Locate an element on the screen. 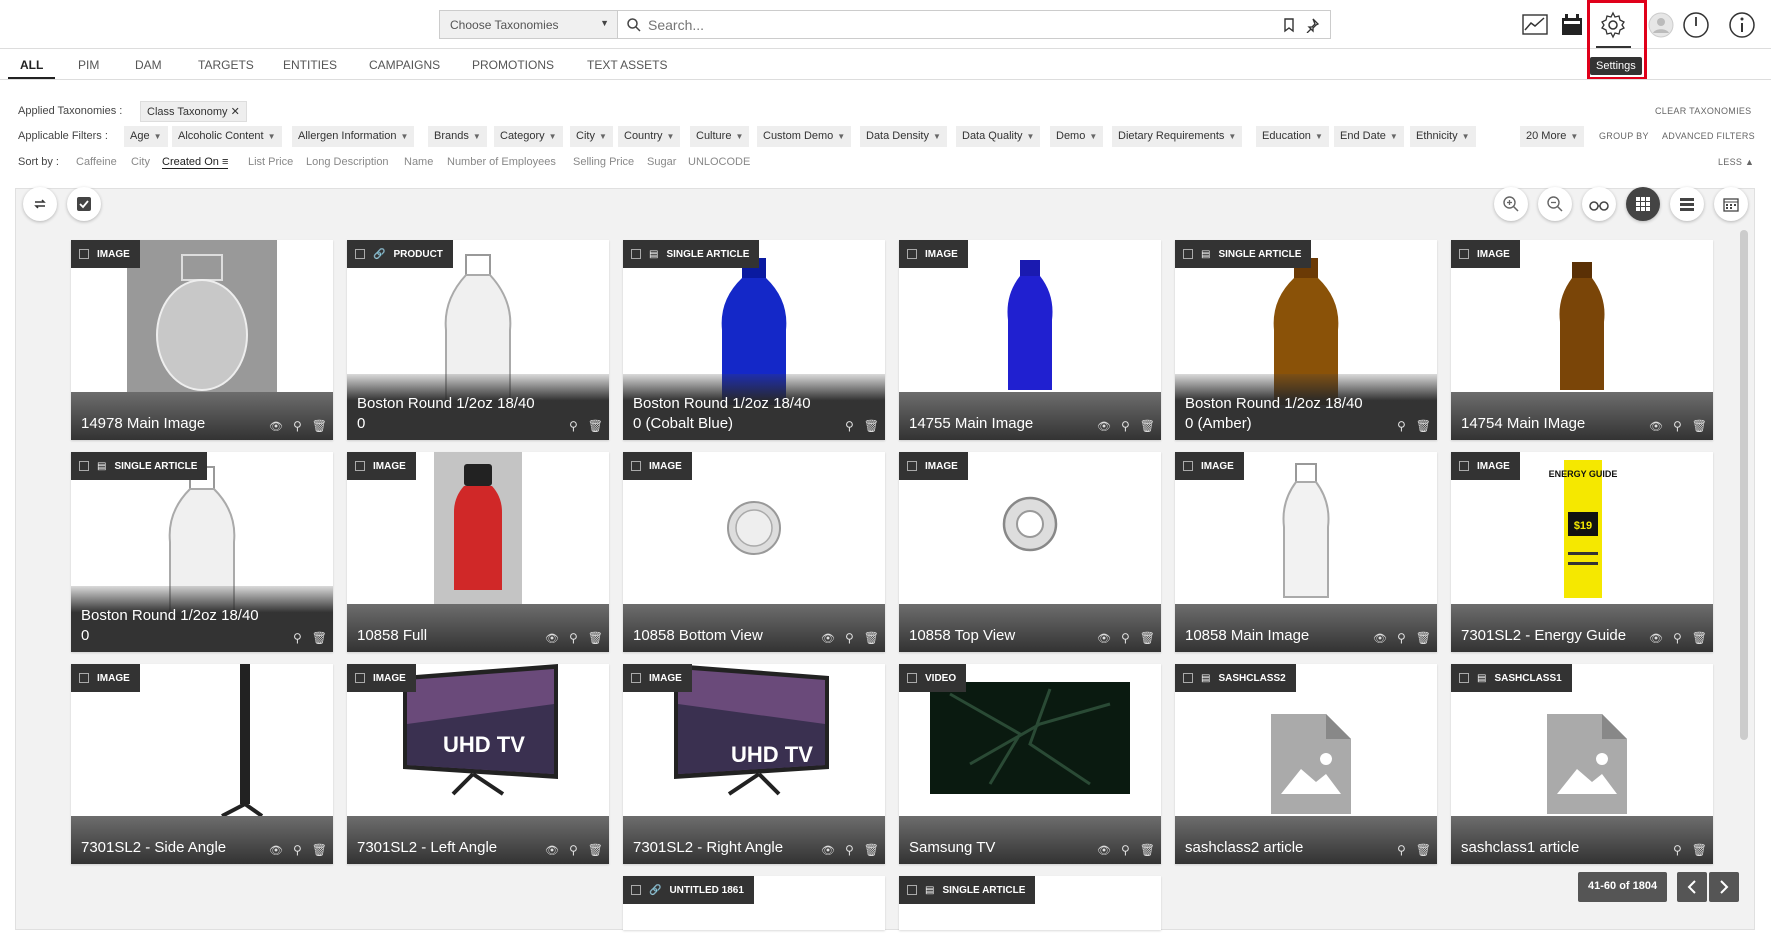  taxonomy-select: Choose Taxonomies ▼ is located at coordinates (528, 24).